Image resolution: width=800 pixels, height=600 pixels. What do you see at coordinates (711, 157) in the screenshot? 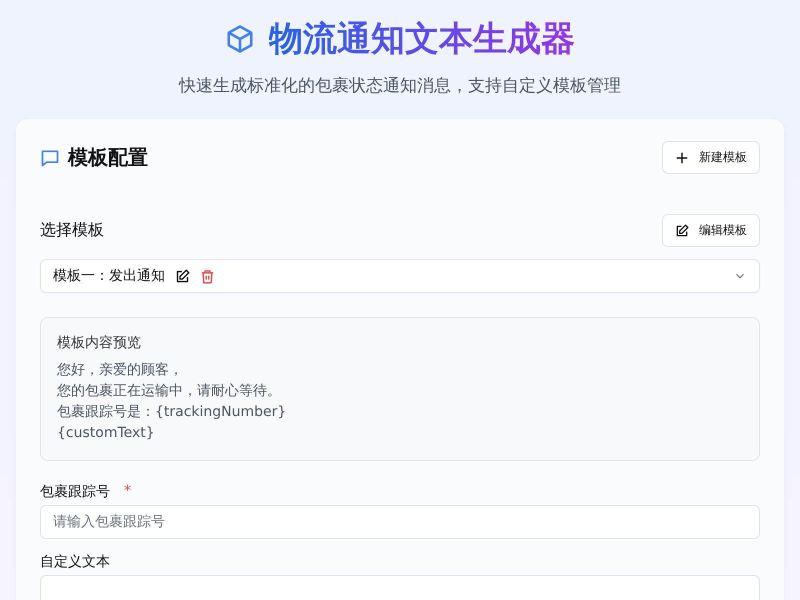
I see `new-template-button: 新建模板` at bounding box center [711, 157].